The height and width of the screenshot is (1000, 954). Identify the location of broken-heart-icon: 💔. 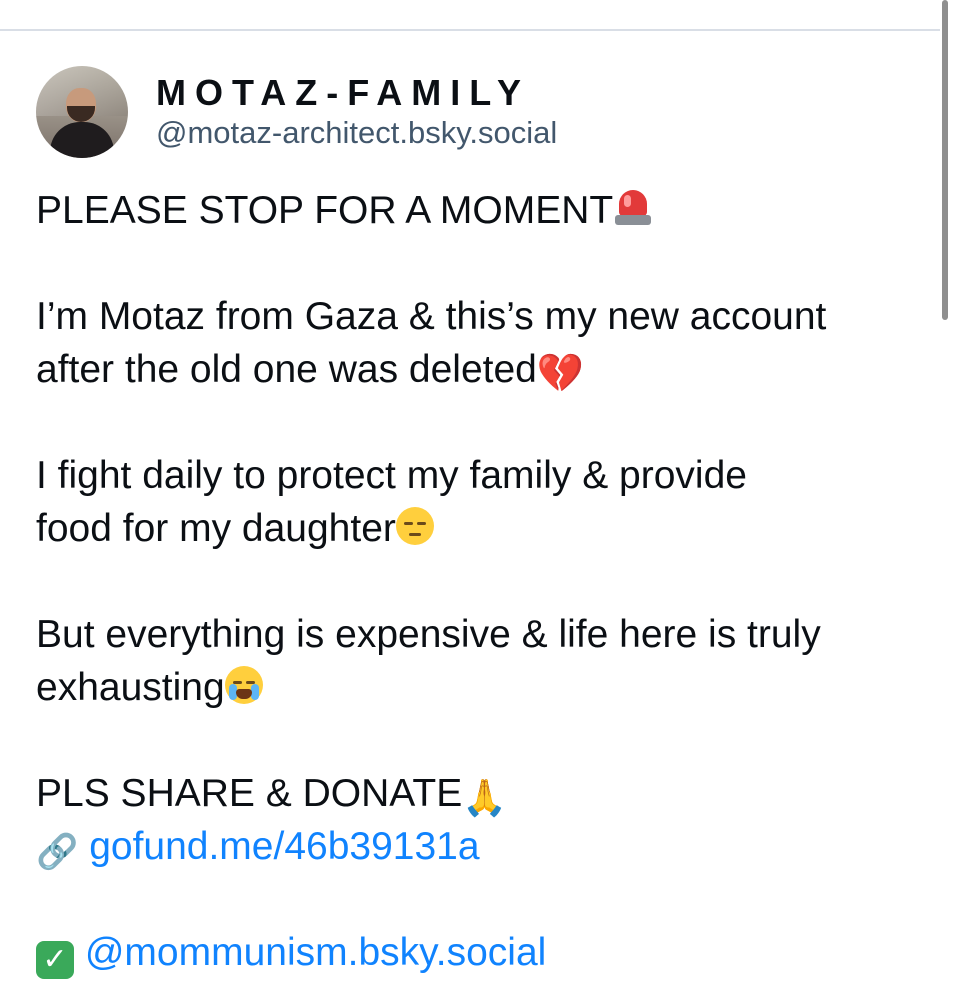
(560, 374).